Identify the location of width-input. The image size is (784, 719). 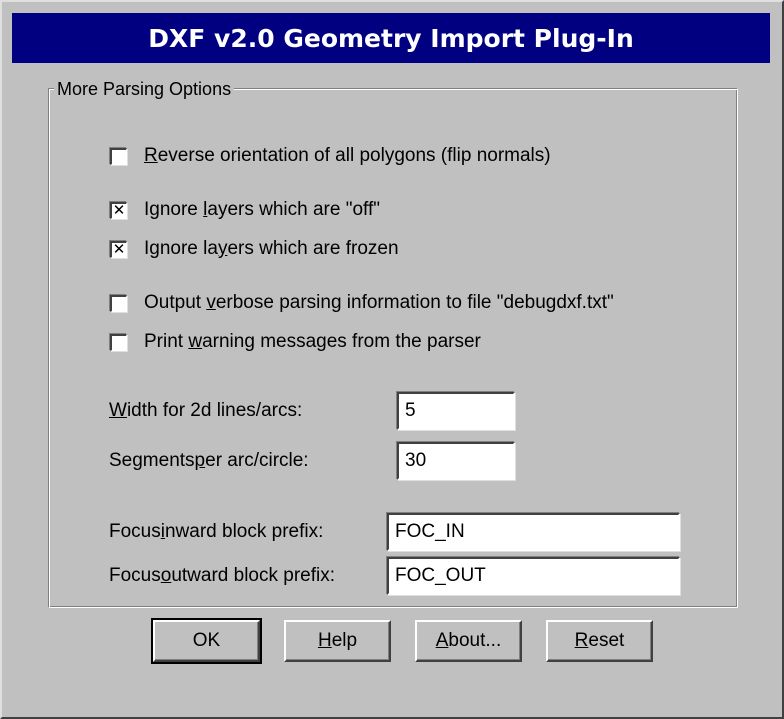
(456, 411).